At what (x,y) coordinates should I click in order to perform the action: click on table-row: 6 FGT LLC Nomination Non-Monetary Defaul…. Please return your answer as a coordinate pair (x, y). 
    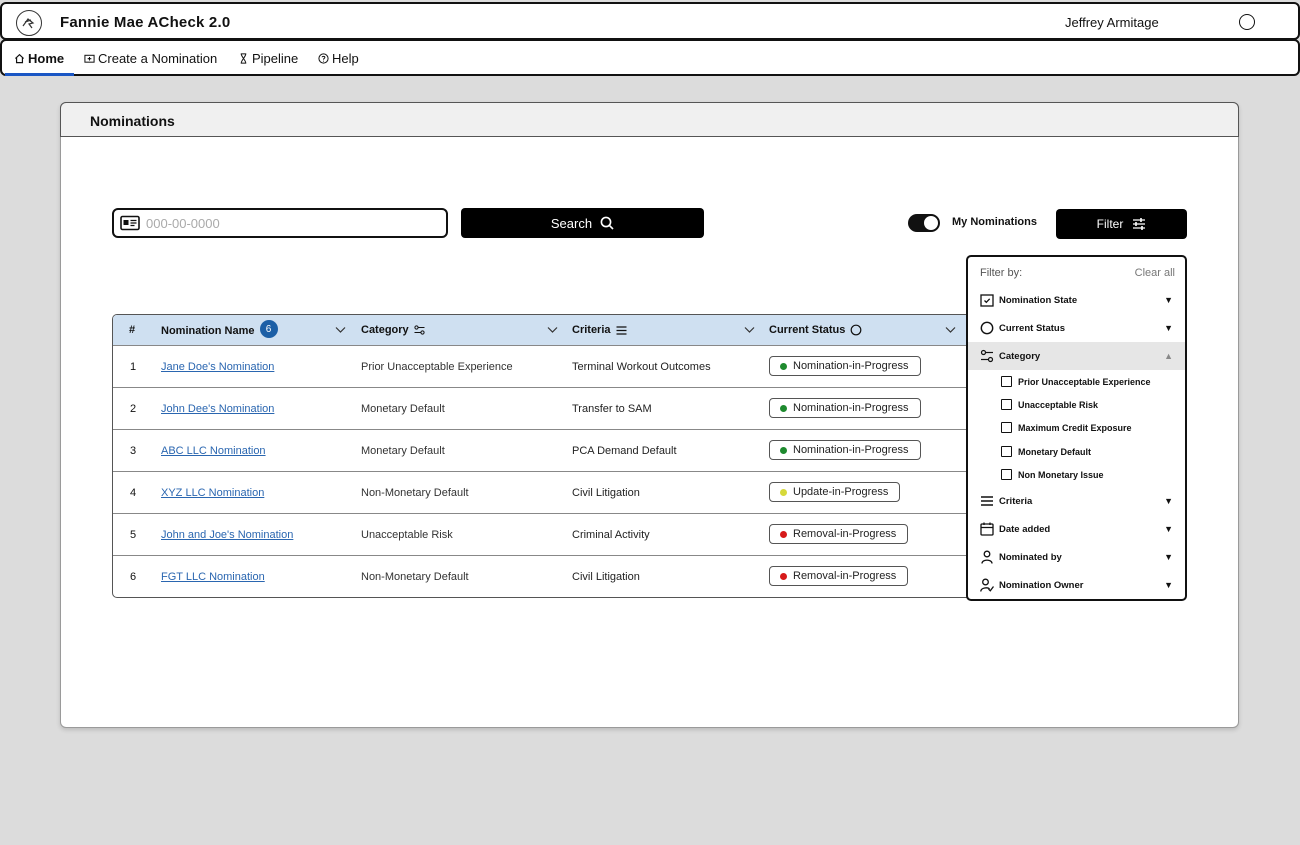
    Looking at the image, I should click on (552, 576).